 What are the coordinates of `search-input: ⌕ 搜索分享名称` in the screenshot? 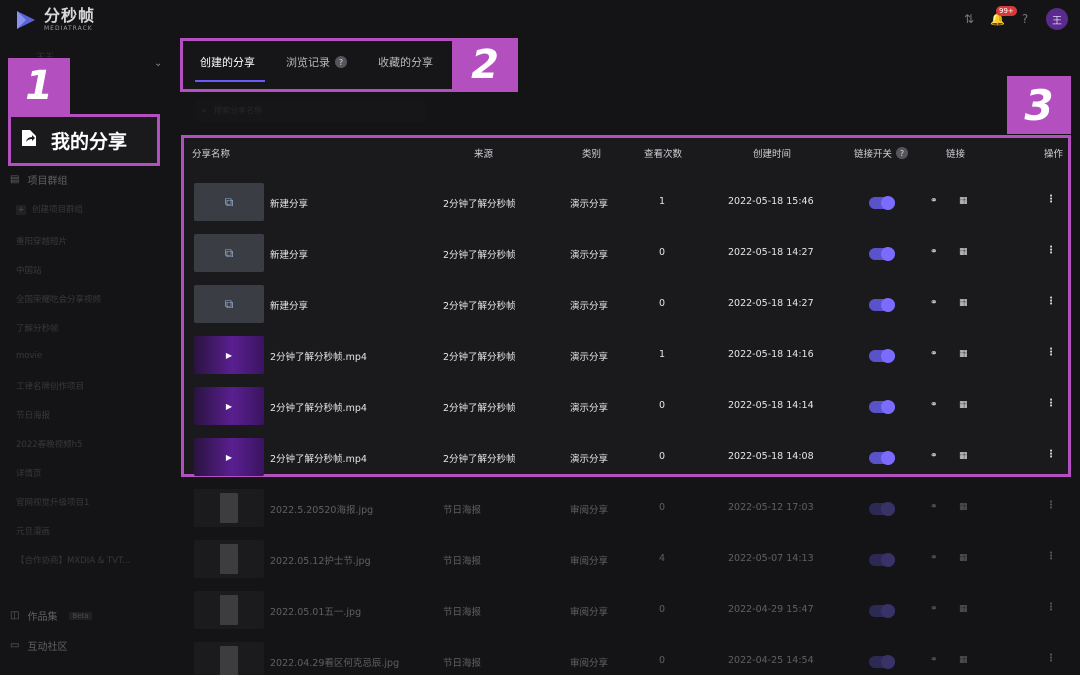 It's located at (311, 111).